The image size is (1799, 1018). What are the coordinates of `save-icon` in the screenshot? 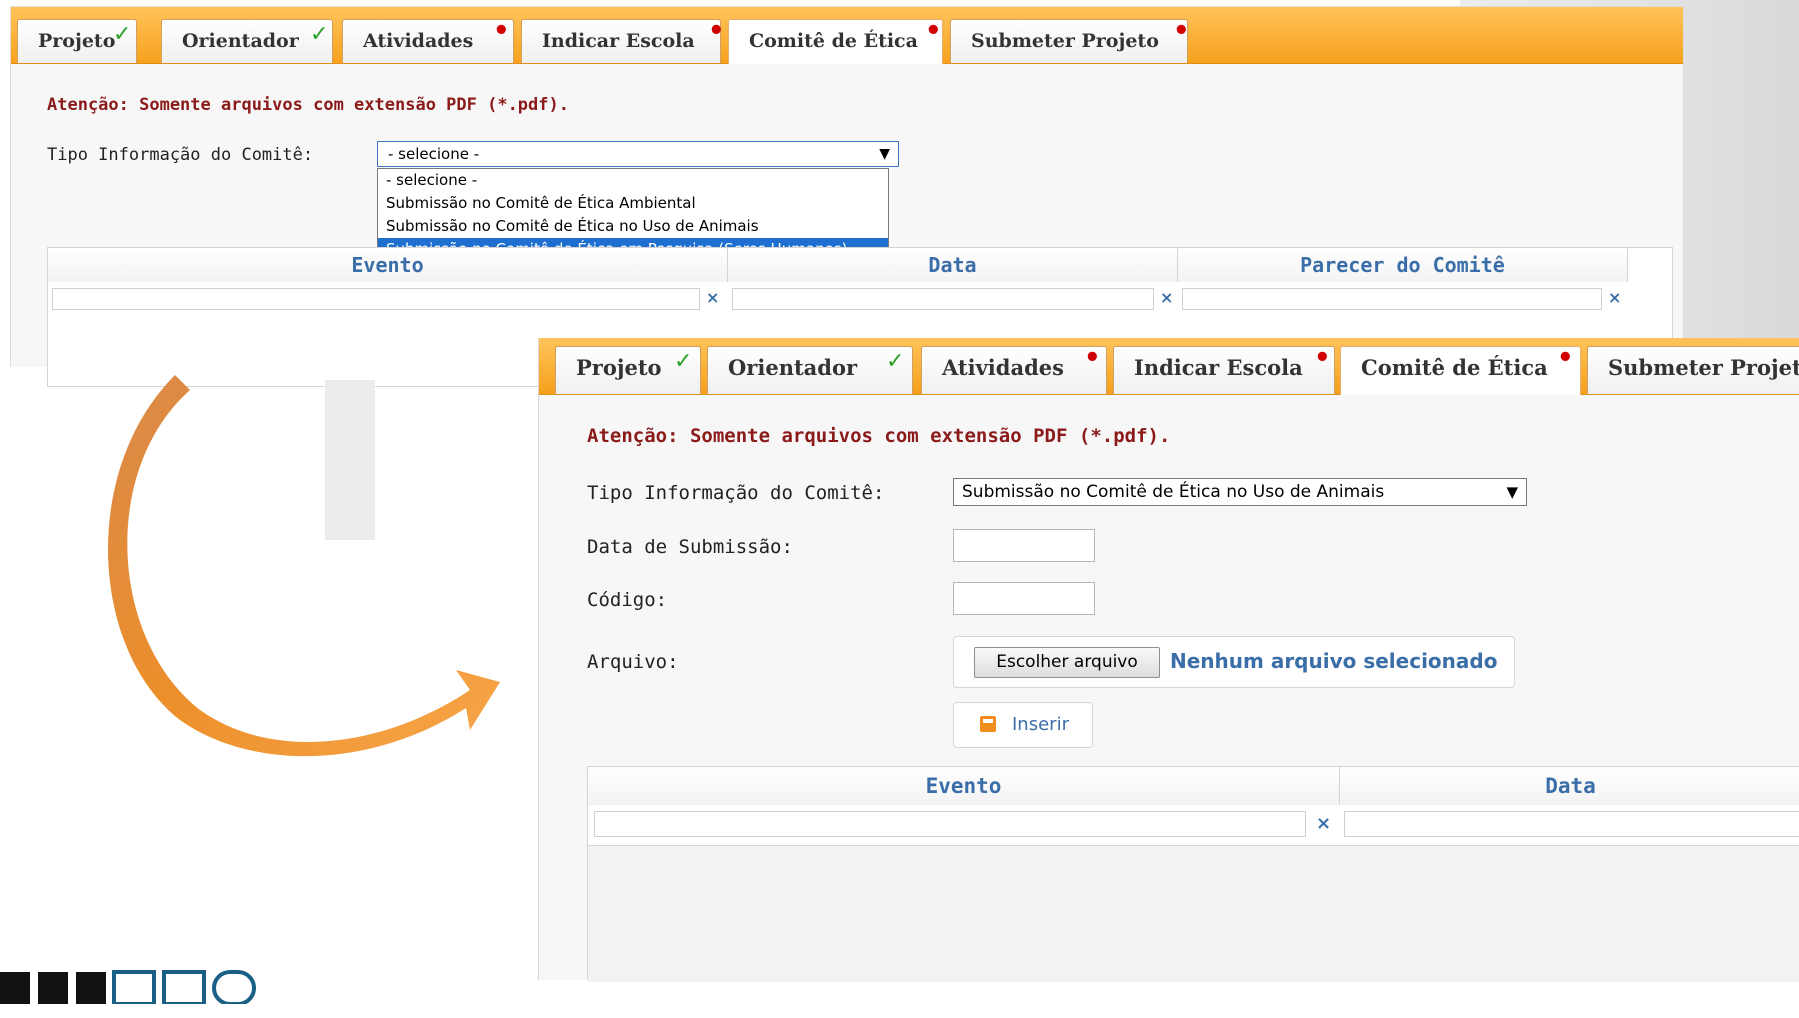 It's located at (988, 724).